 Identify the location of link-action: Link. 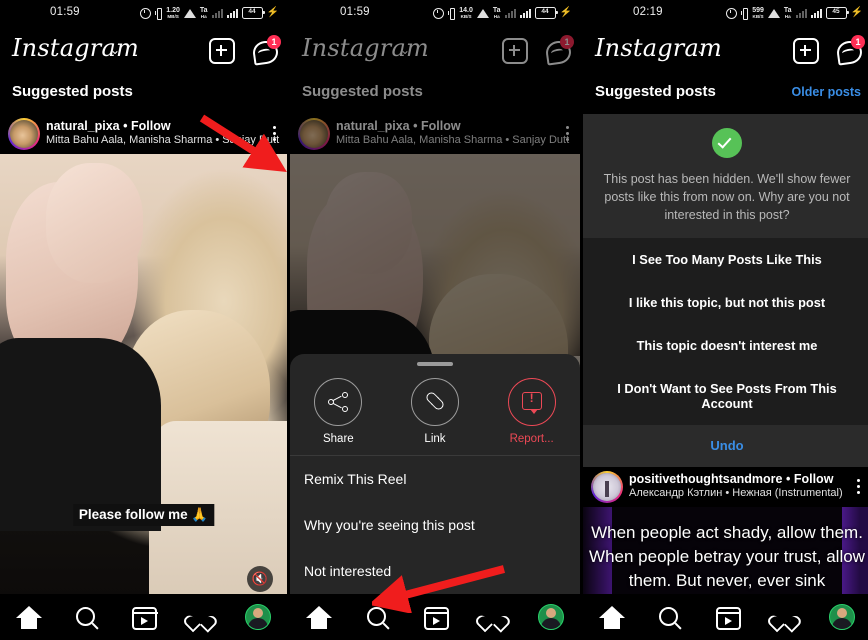
(435, 411).